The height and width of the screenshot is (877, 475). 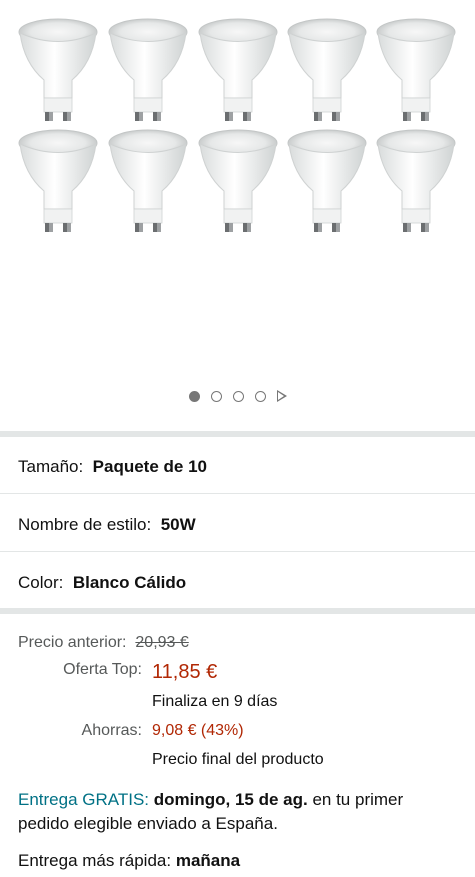 I want to click on final-price-note: Precio final del producto, so click(x=238, y=760).